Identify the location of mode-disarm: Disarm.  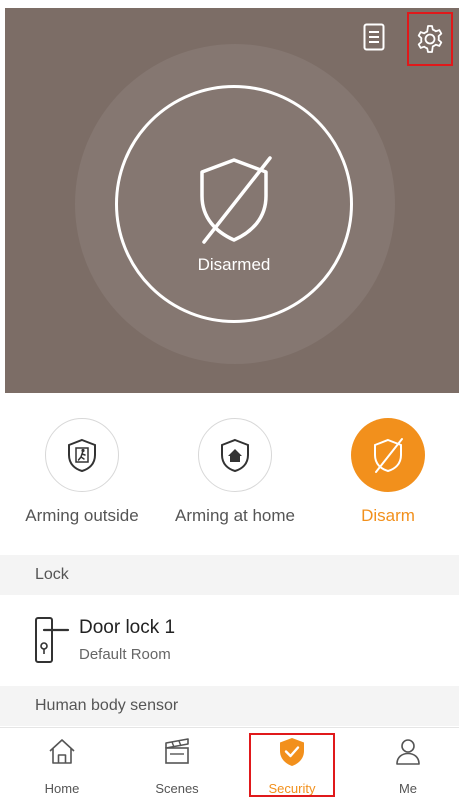
(388, 472).